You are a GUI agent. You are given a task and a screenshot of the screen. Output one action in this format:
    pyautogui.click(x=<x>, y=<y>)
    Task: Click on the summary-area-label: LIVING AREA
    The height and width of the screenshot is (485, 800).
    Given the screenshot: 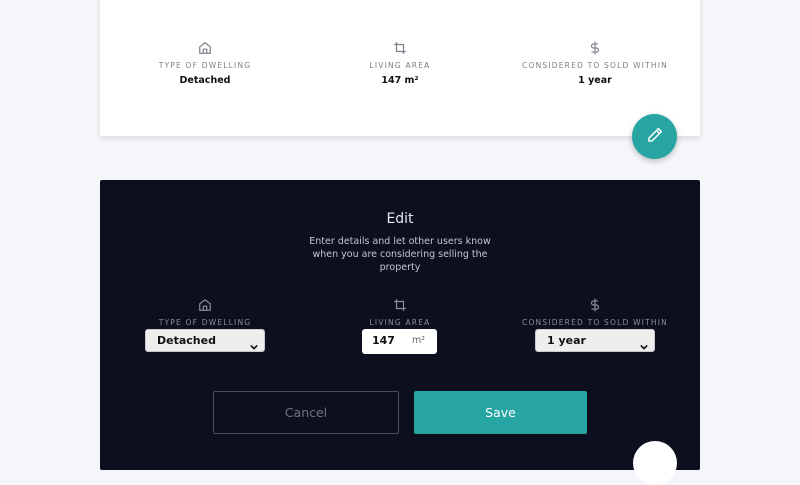 What is the action you would take?
    pyautogui.click(x=400, y=65)
    